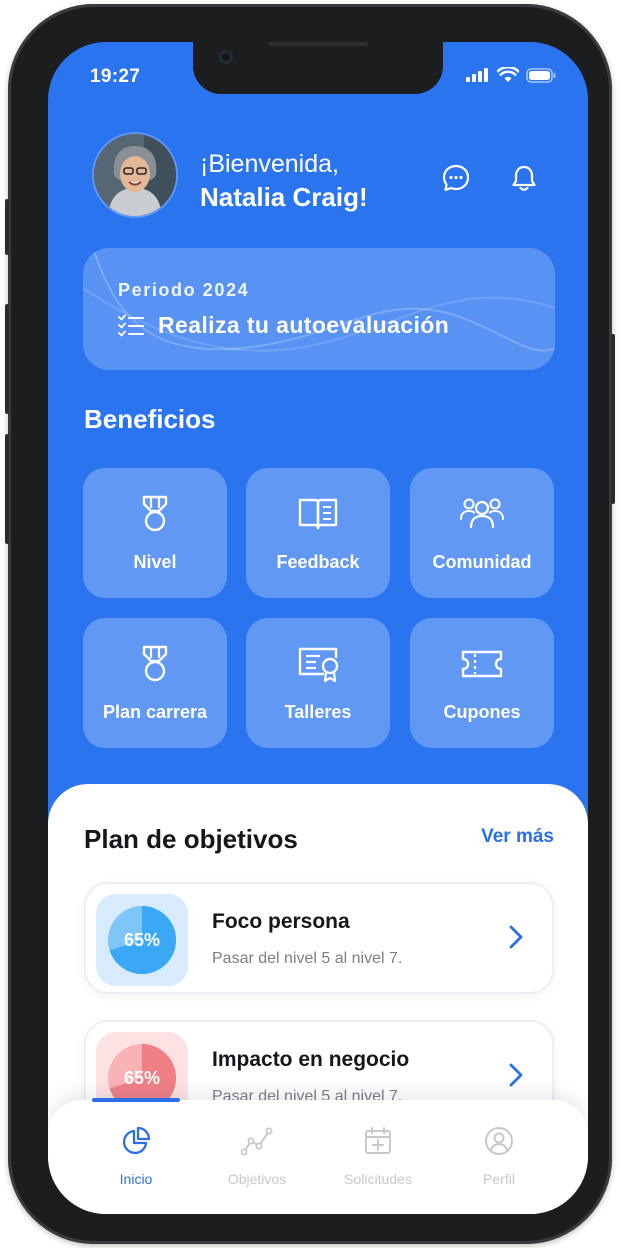  I want to click on objectives-title: Plan de objetivos, so click(191, 839).